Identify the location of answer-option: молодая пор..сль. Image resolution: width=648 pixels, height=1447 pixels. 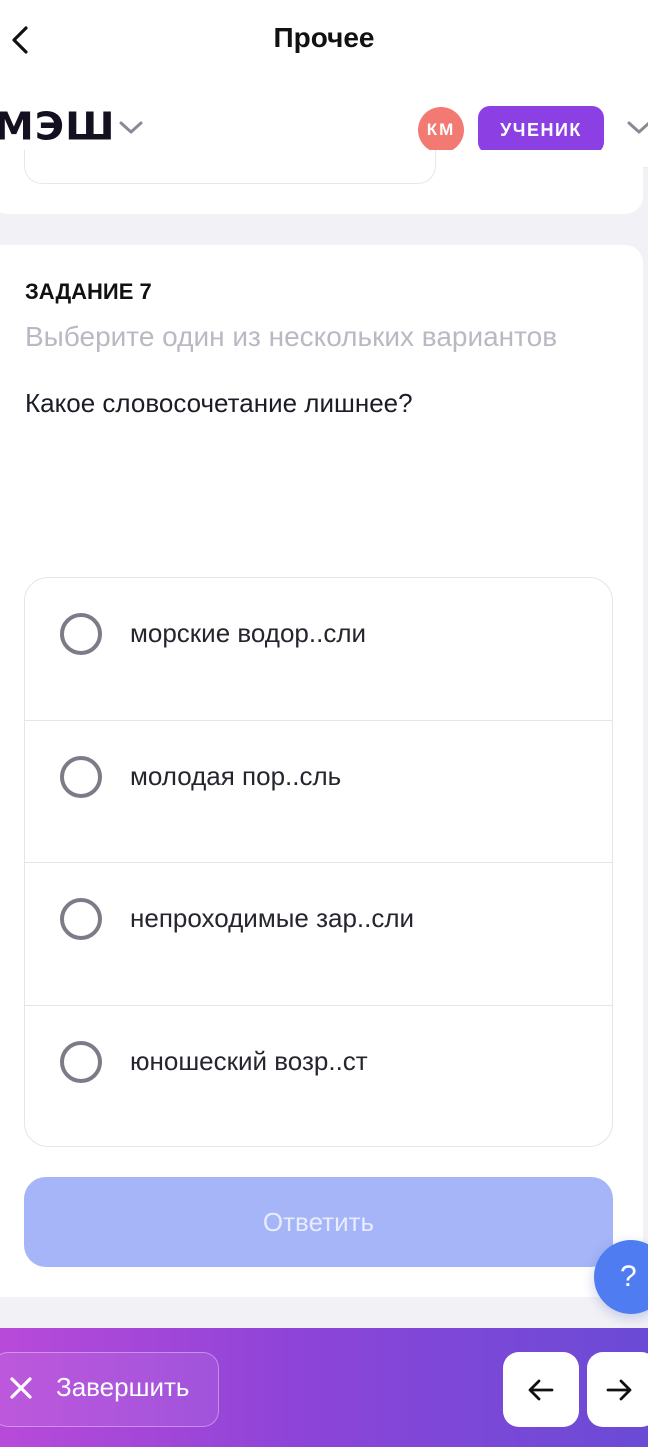
(318, 792).